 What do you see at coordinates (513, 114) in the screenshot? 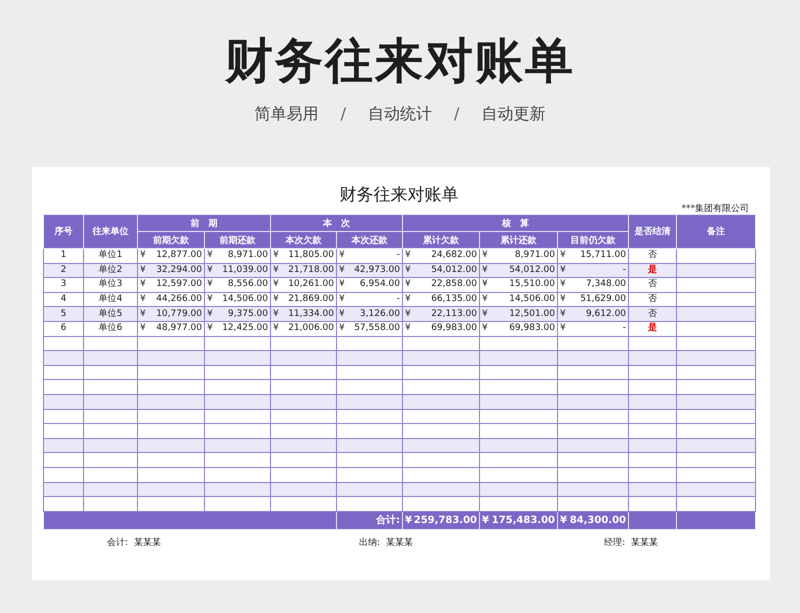
I see `tagline: 自动更新` at bounding box center [513, 114].